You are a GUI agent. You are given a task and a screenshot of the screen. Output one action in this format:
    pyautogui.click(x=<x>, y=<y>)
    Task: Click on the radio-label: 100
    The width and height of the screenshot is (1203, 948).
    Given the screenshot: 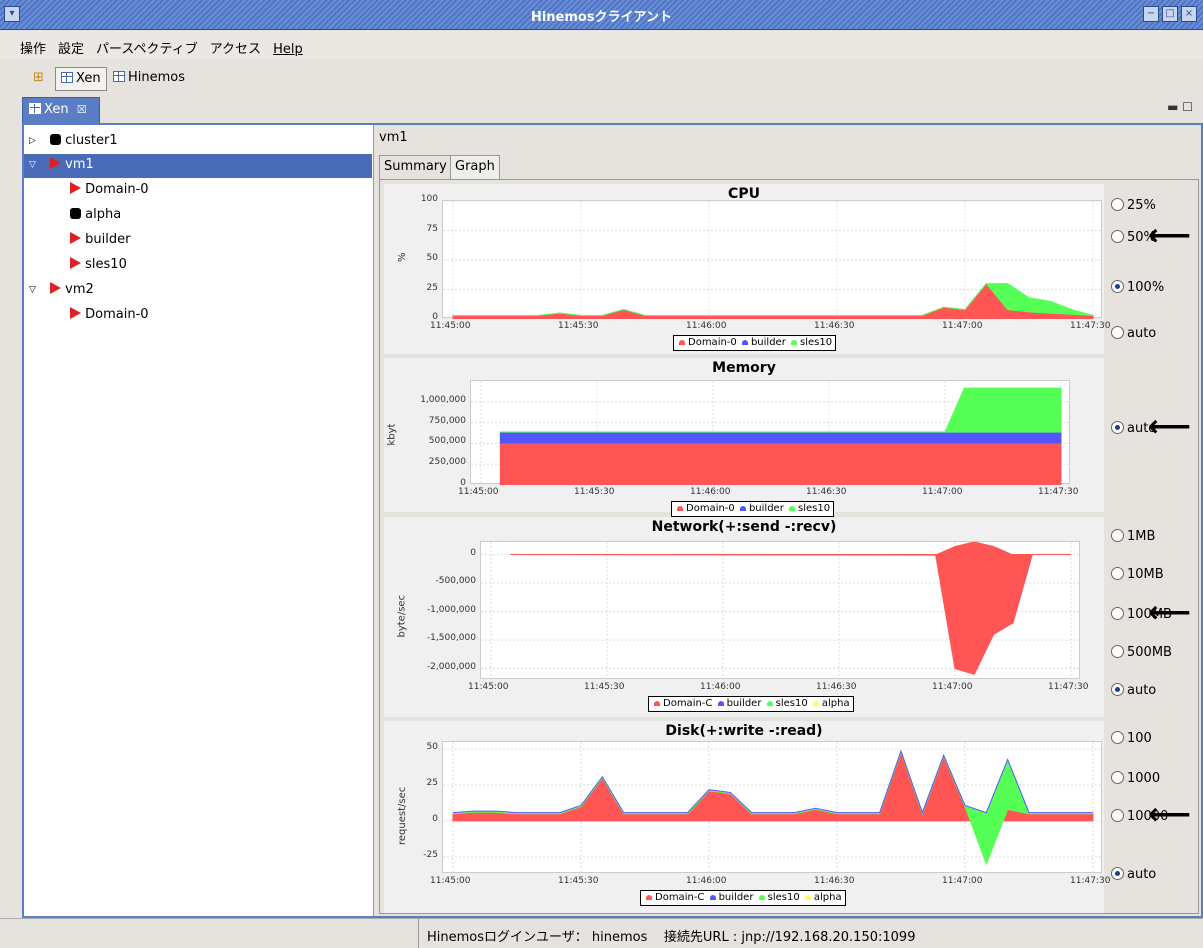 What is the action you would take?
    pyautogui.click(x=1139, y=738)
    